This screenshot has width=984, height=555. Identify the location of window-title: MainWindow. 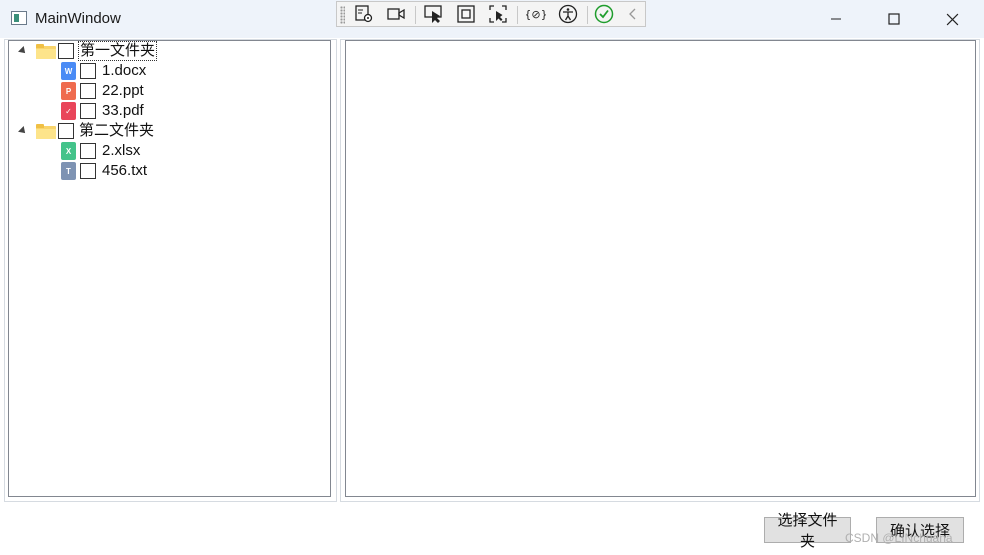
(78, 18).